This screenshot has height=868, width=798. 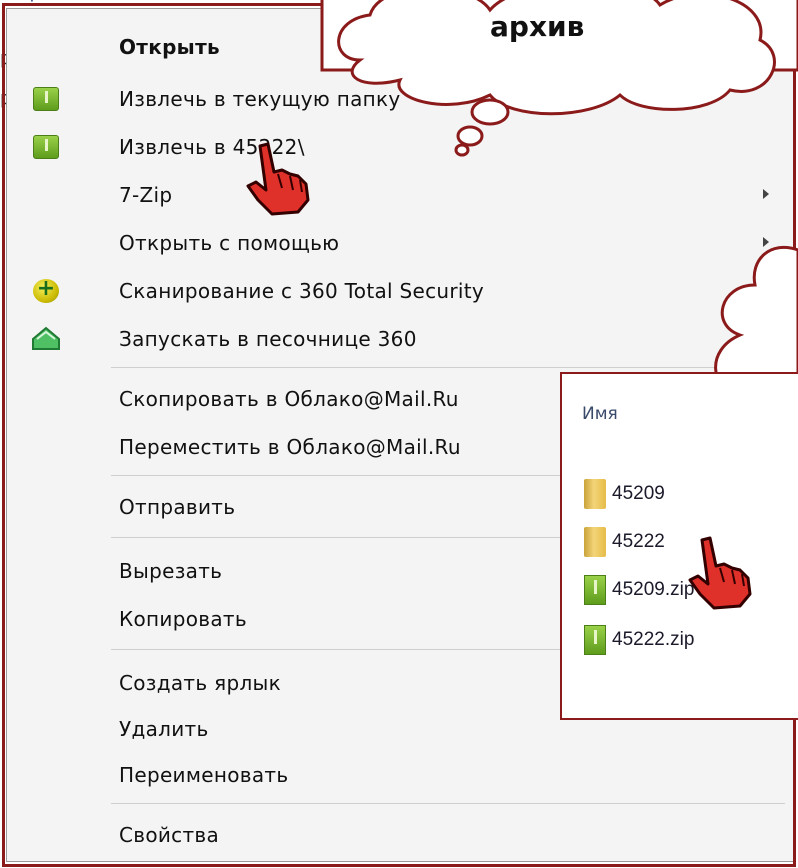 I want to click on menu-item-label: Переименовать, so click(x=204, y=775).